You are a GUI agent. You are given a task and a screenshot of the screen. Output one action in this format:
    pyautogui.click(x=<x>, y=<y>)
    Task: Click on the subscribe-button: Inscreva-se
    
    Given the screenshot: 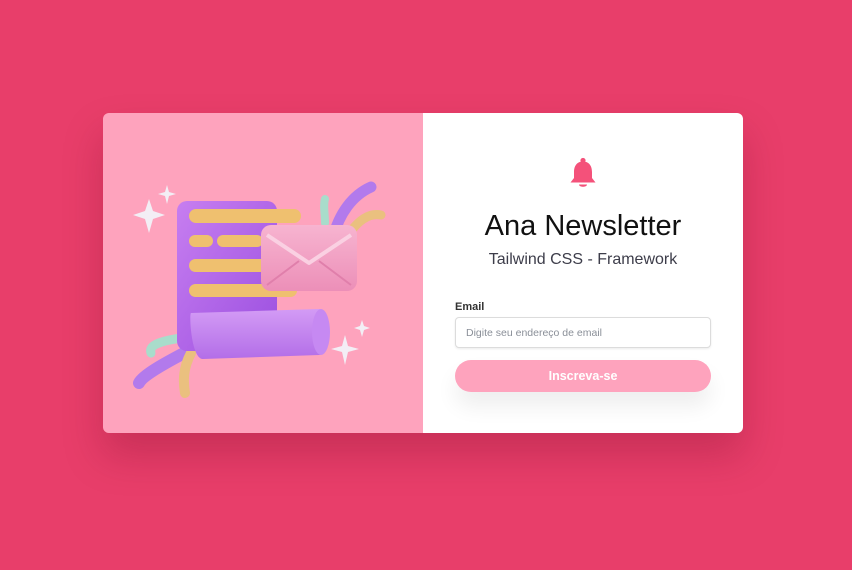 What is the action you would take?
    pyautogui.click(x=583, y=376)
    